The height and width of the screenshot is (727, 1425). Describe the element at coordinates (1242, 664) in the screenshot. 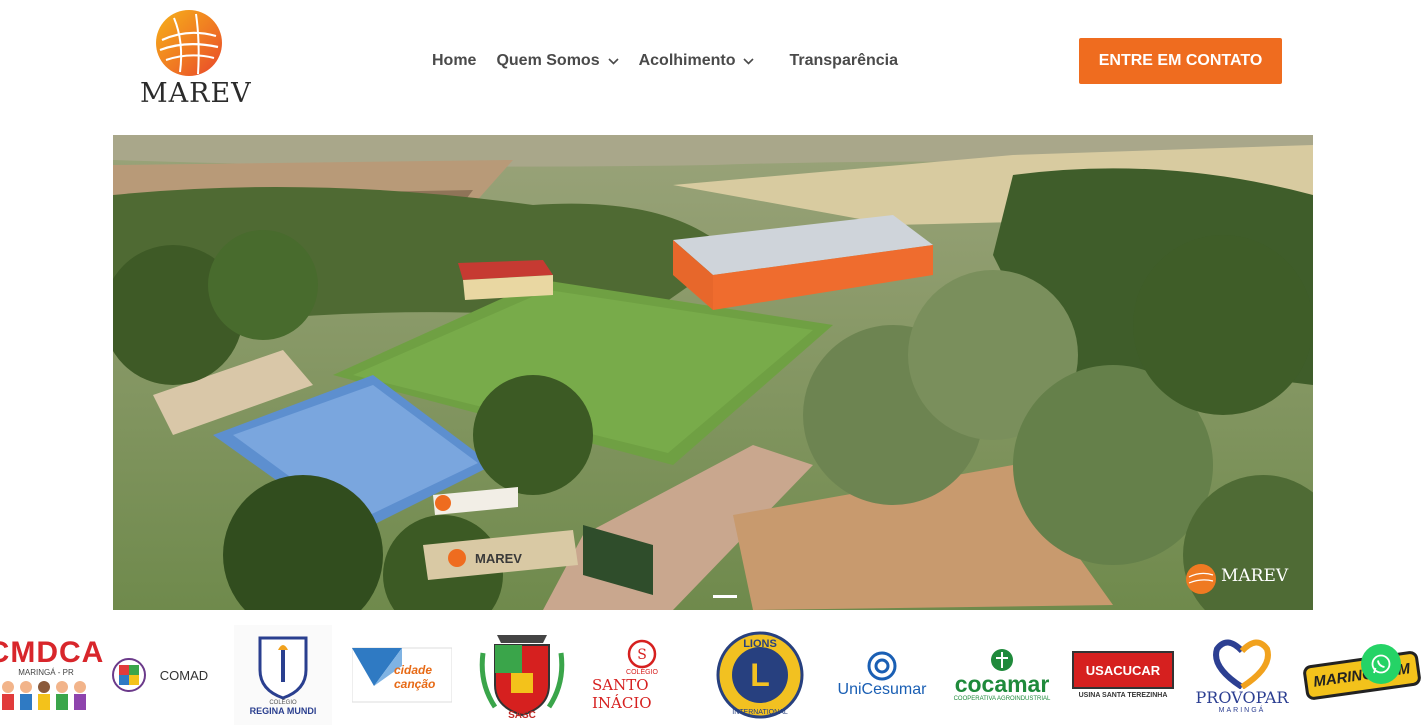

I see `heart-hands-icon` at that location.